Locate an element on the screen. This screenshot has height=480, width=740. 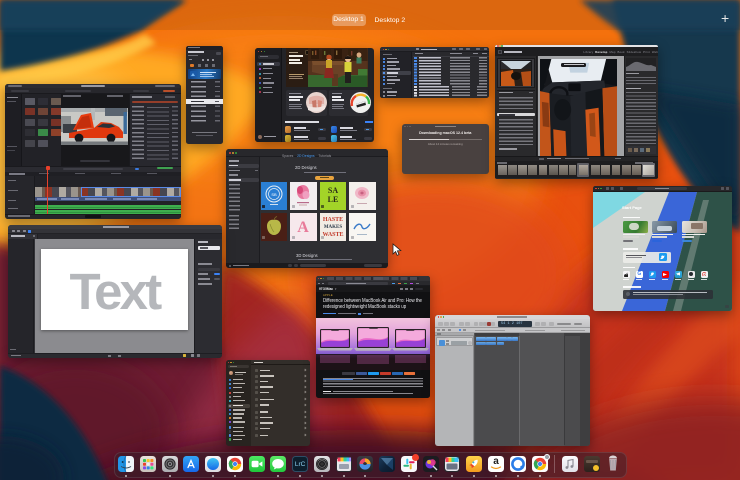
svg-text: MAKES is located at coordinates (333, 227).